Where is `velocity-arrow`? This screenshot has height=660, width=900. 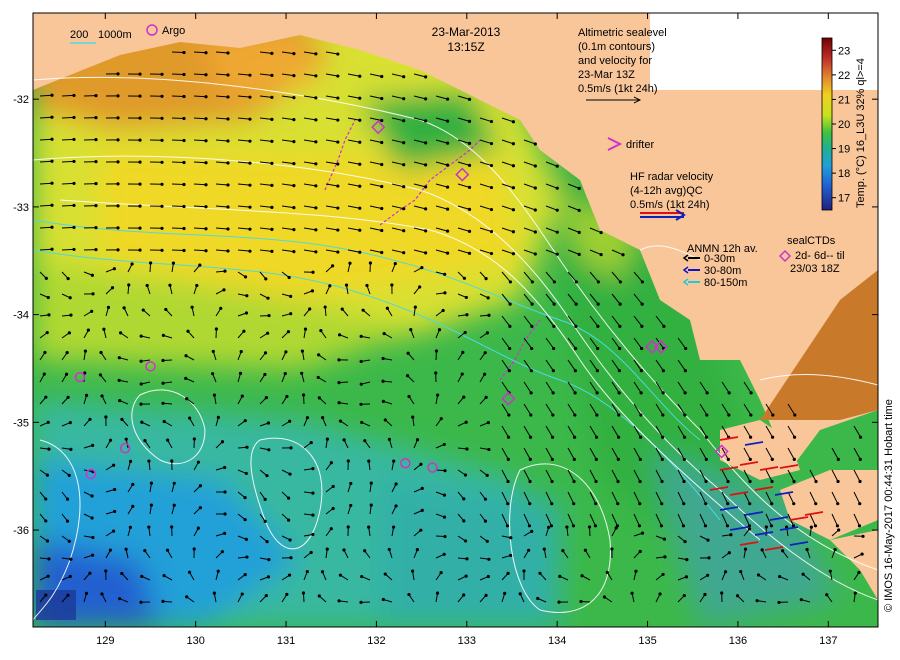 velocity-arrow is located at coordinates (178, 162).